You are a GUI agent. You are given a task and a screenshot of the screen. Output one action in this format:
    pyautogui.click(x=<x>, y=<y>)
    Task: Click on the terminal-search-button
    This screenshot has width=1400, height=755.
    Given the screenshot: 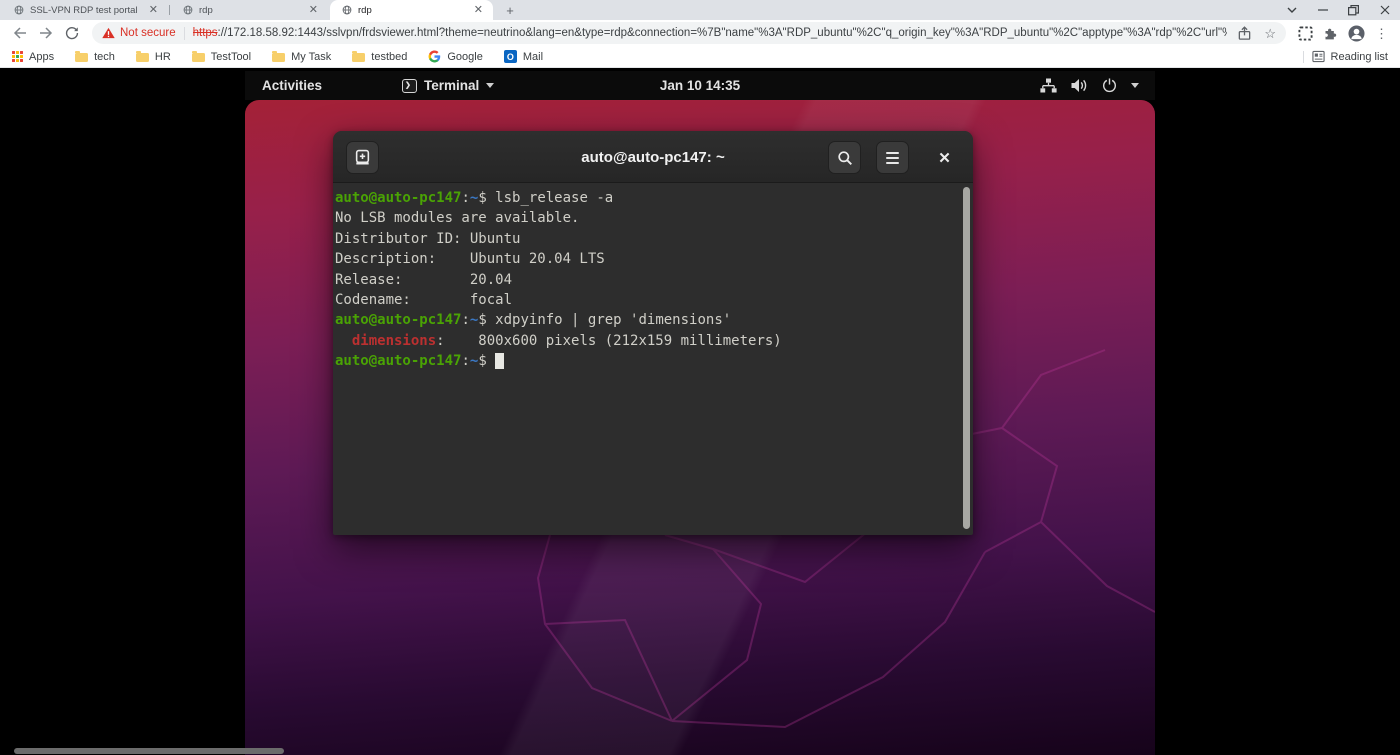 What is the action you would take?
    pyautogui.click(x=844, y=157)
    